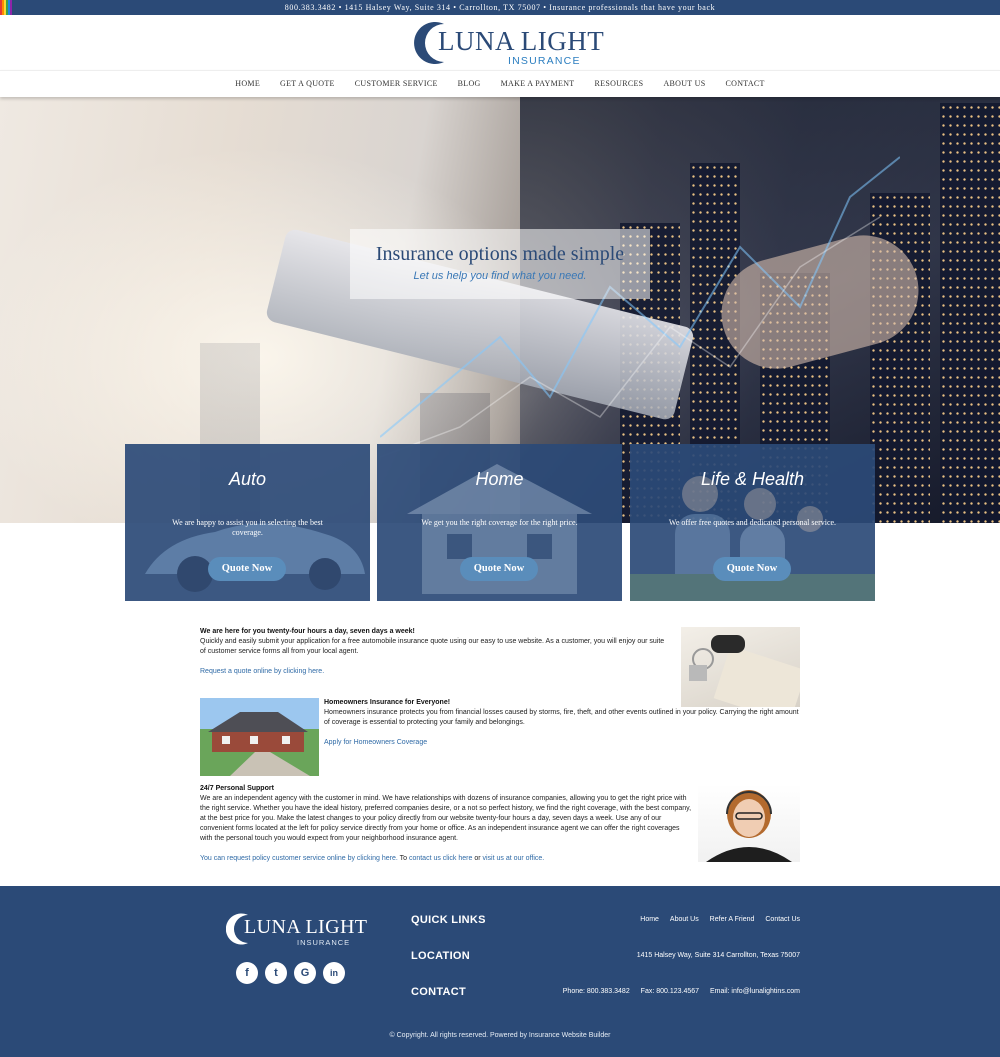  Describe the element at coordinates (439, 992) in the screenshot. I see `contact-heading: CONTACT` at that location.